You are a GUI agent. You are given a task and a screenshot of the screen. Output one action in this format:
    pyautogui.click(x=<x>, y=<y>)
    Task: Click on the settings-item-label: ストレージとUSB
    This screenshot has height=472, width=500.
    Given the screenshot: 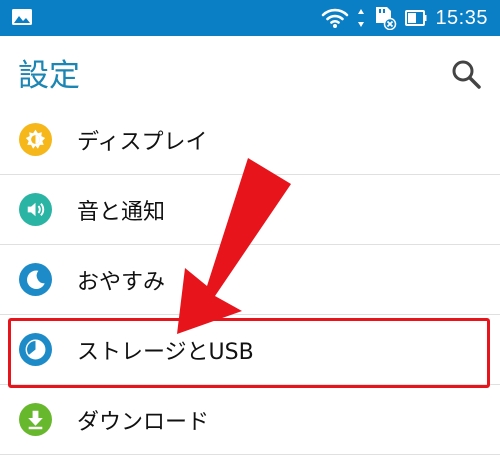 What is the action you would take?
    pyautogui.click(x=165, y=352)
    